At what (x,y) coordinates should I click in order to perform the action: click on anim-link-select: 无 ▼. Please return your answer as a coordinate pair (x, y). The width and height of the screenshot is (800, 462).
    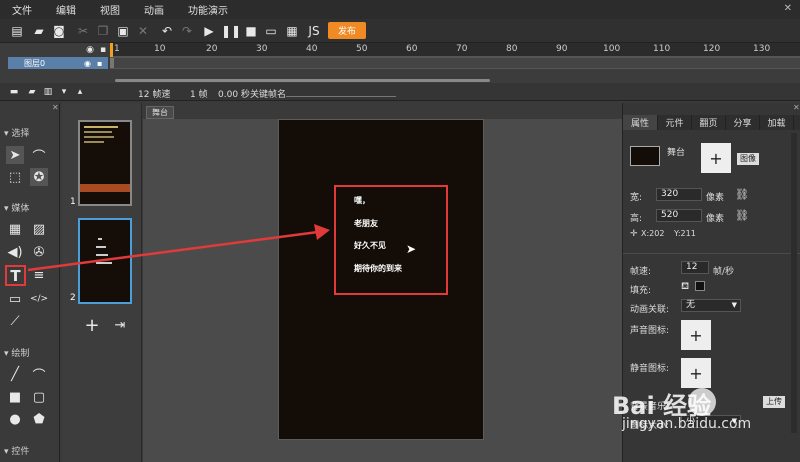
    Looking at the image, I should click on (711, 305).